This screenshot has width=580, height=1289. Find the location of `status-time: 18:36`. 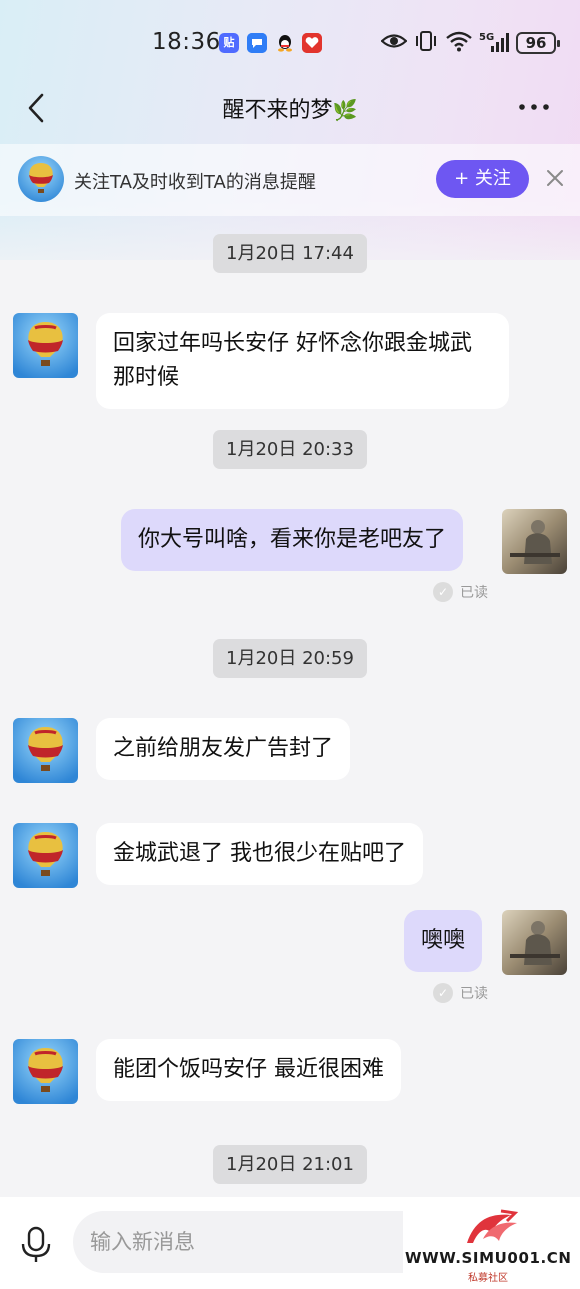

status-time: 18:36 is located at coordinates (186, 42).